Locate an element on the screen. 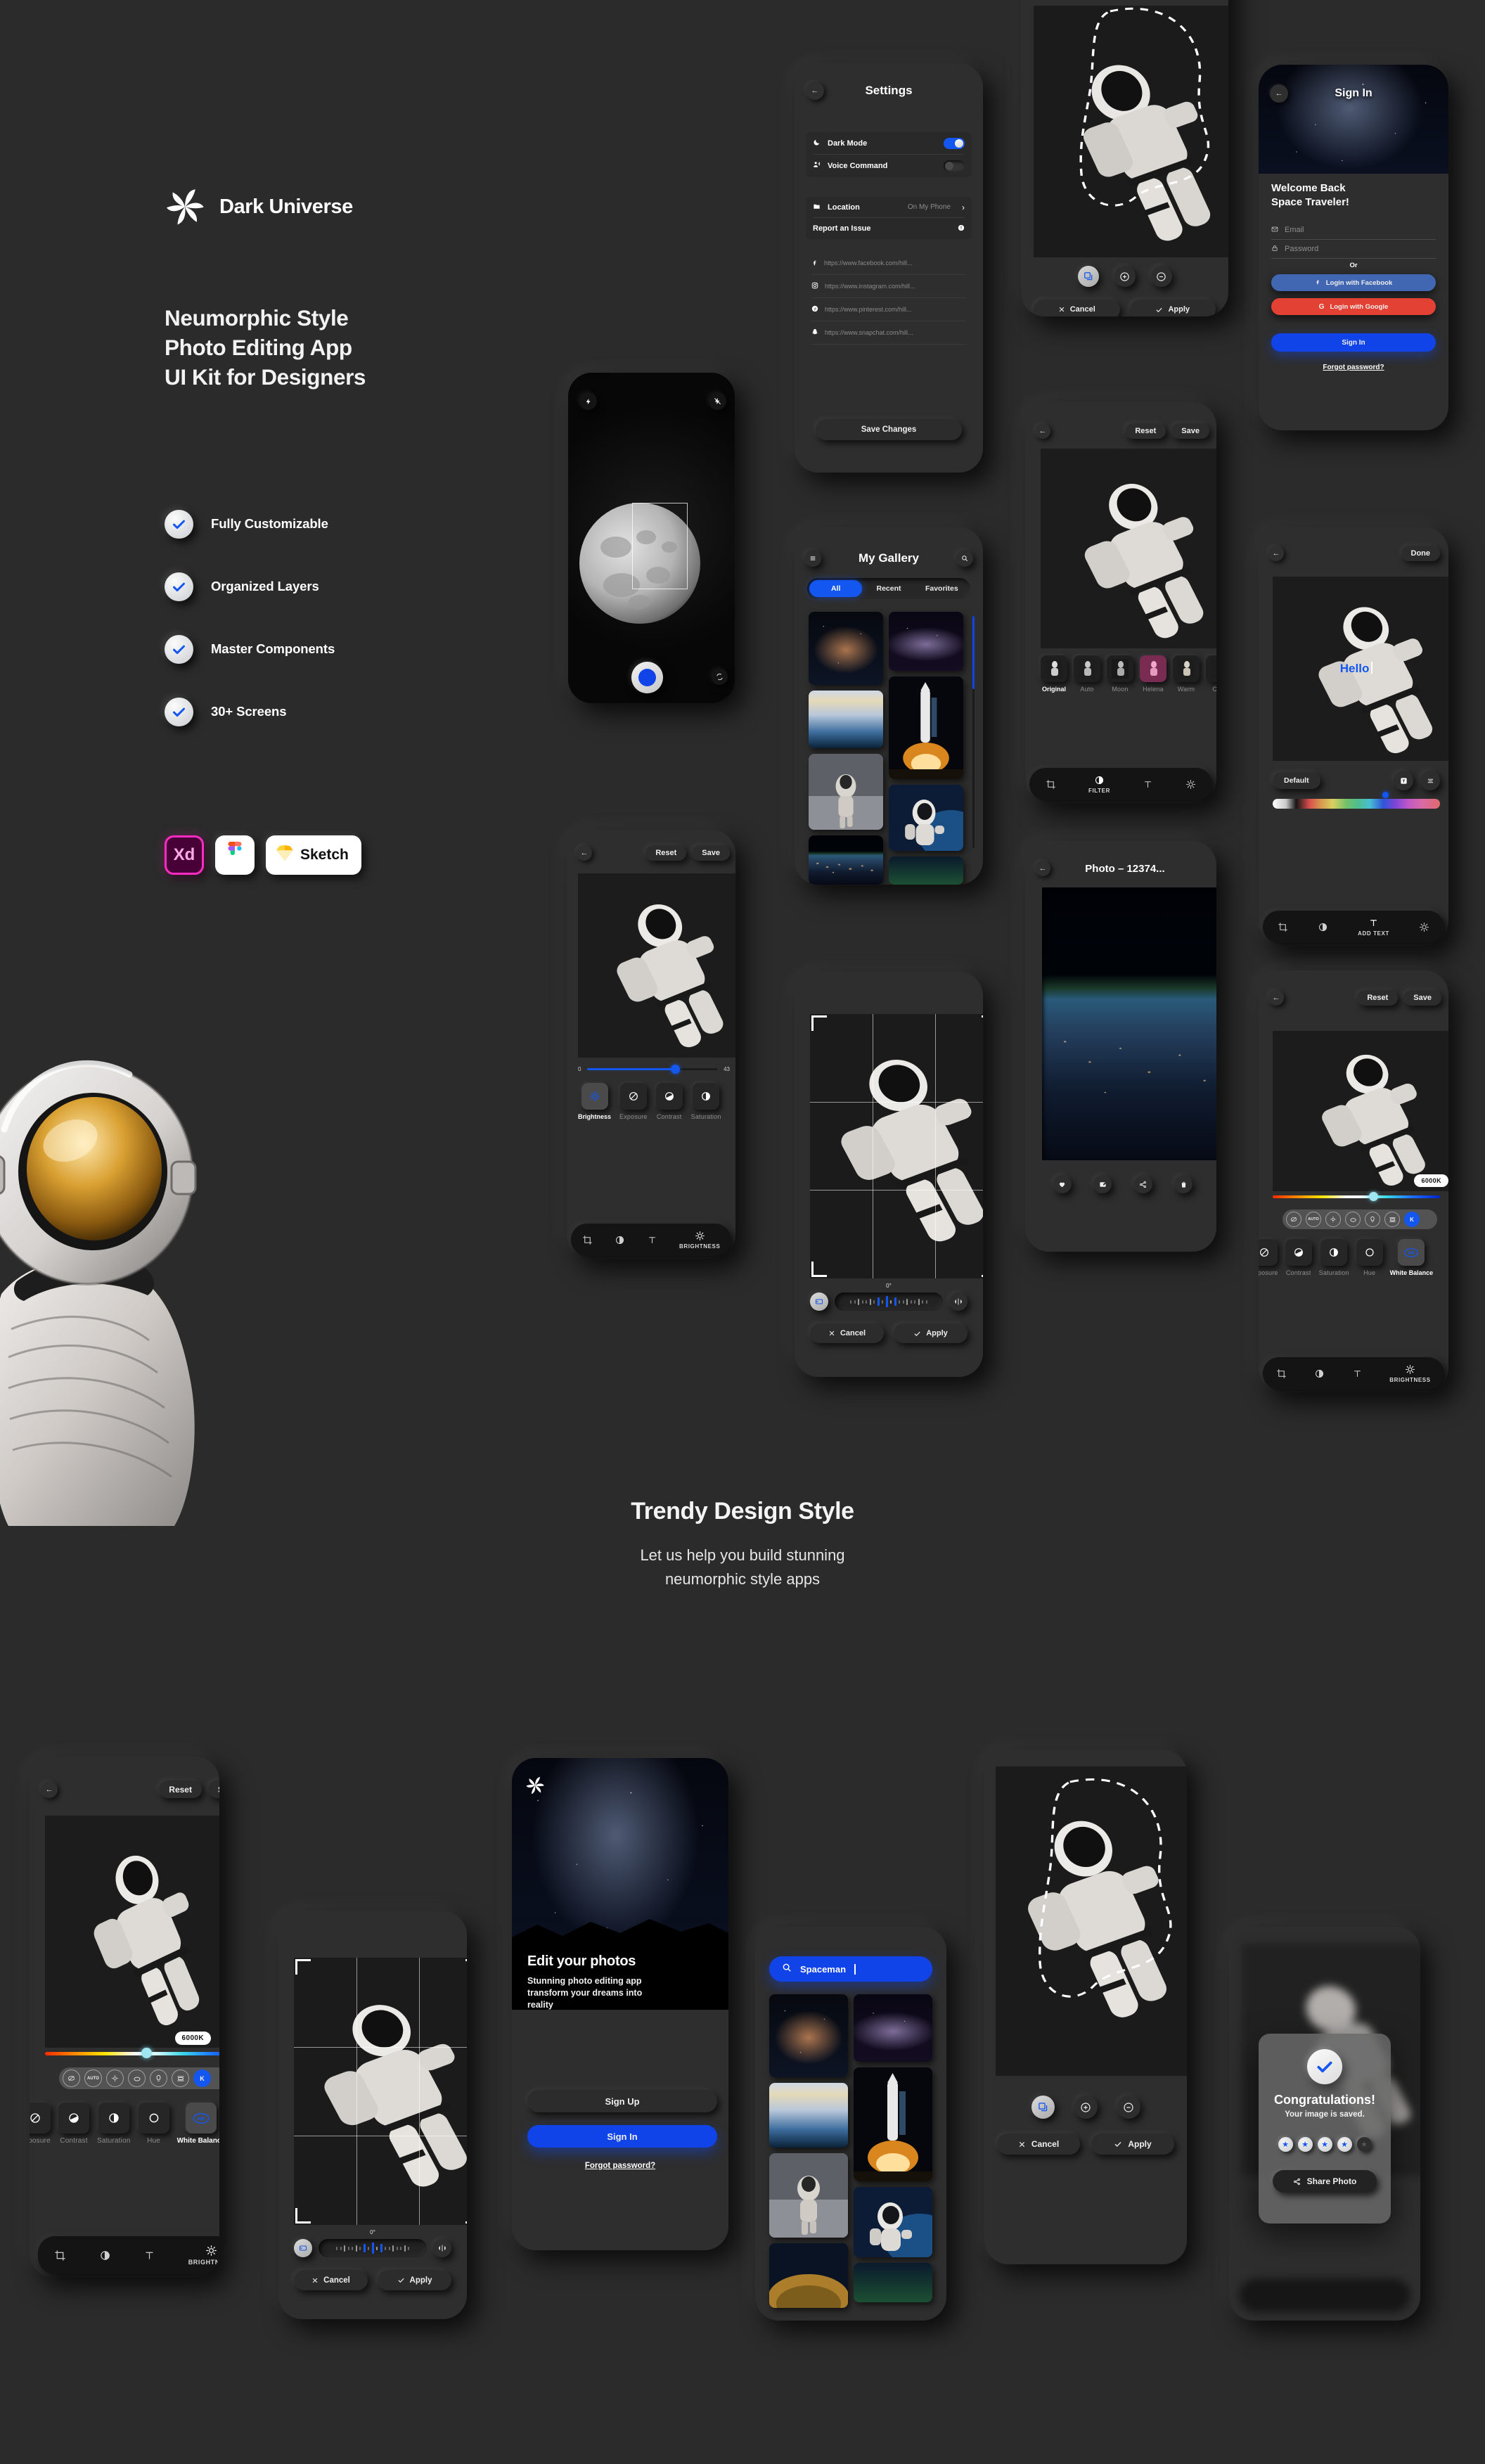 This screenshot has width=1485, height=2464. color-picker is located at coordinates (1356, 804).